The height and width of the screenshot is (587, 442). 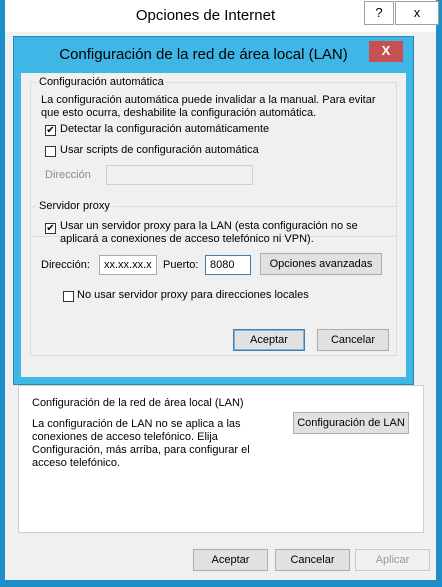 What do you see at coordinates (228, 265) in the screenshot?
I see `proxy-port-input: 8080` at bounding box center [228, 265].